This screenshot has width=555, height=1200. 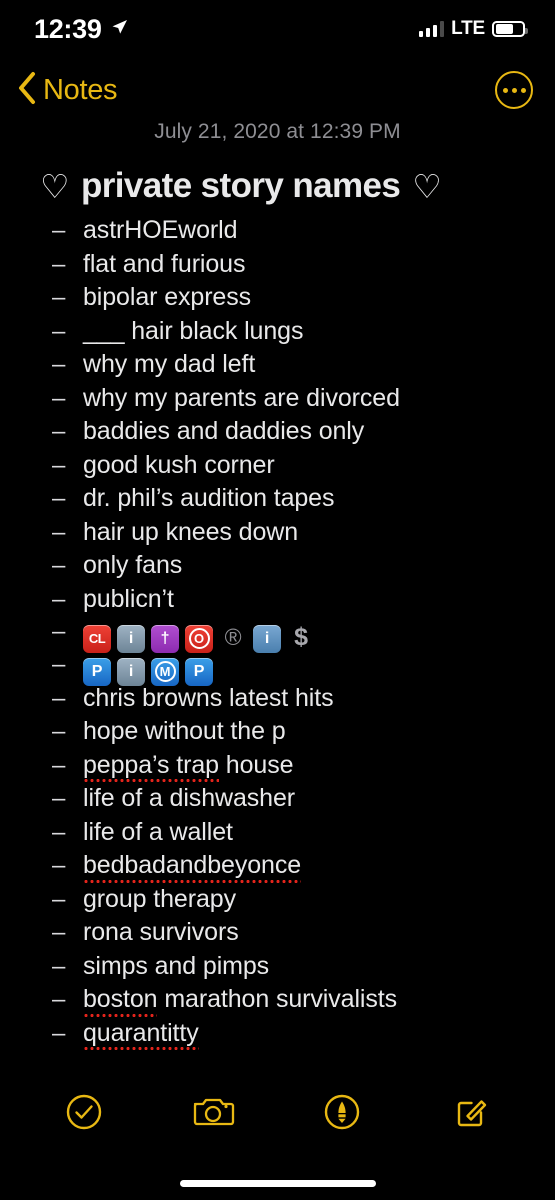 What do you see at coordinates (277, 933) in the screenshot?
I see `list-item: – rona survivors` at bounding box center [277, 933].